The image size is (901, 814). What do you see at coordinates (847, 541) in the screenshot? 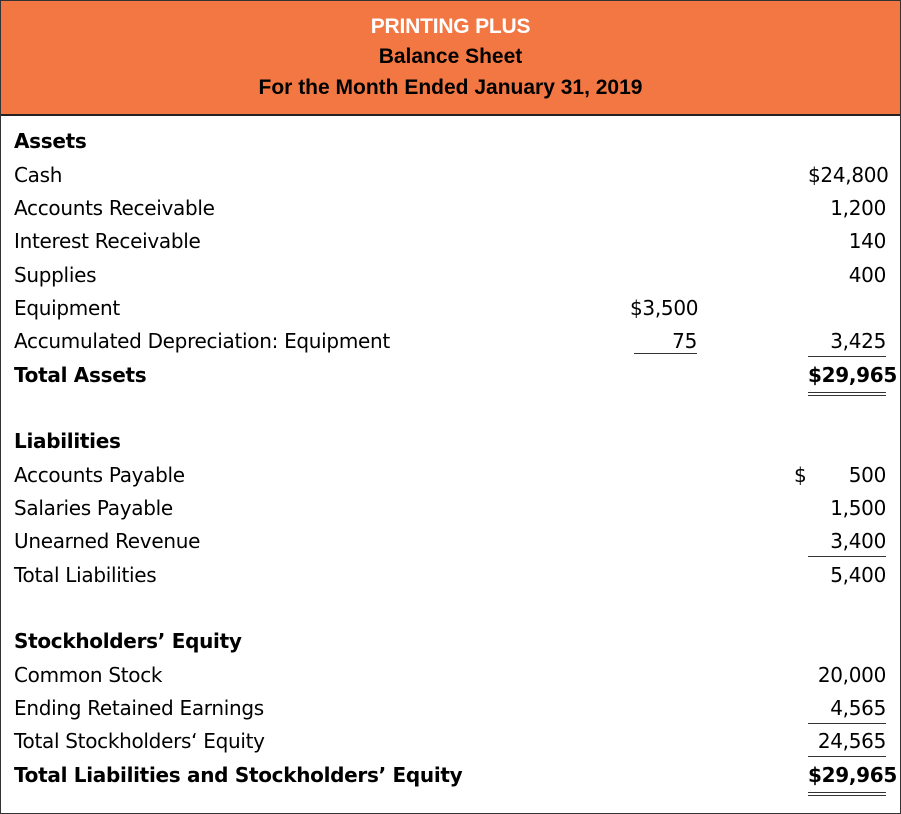
I see `line-item-amount: 3,400` at bounding box center [847, 541].